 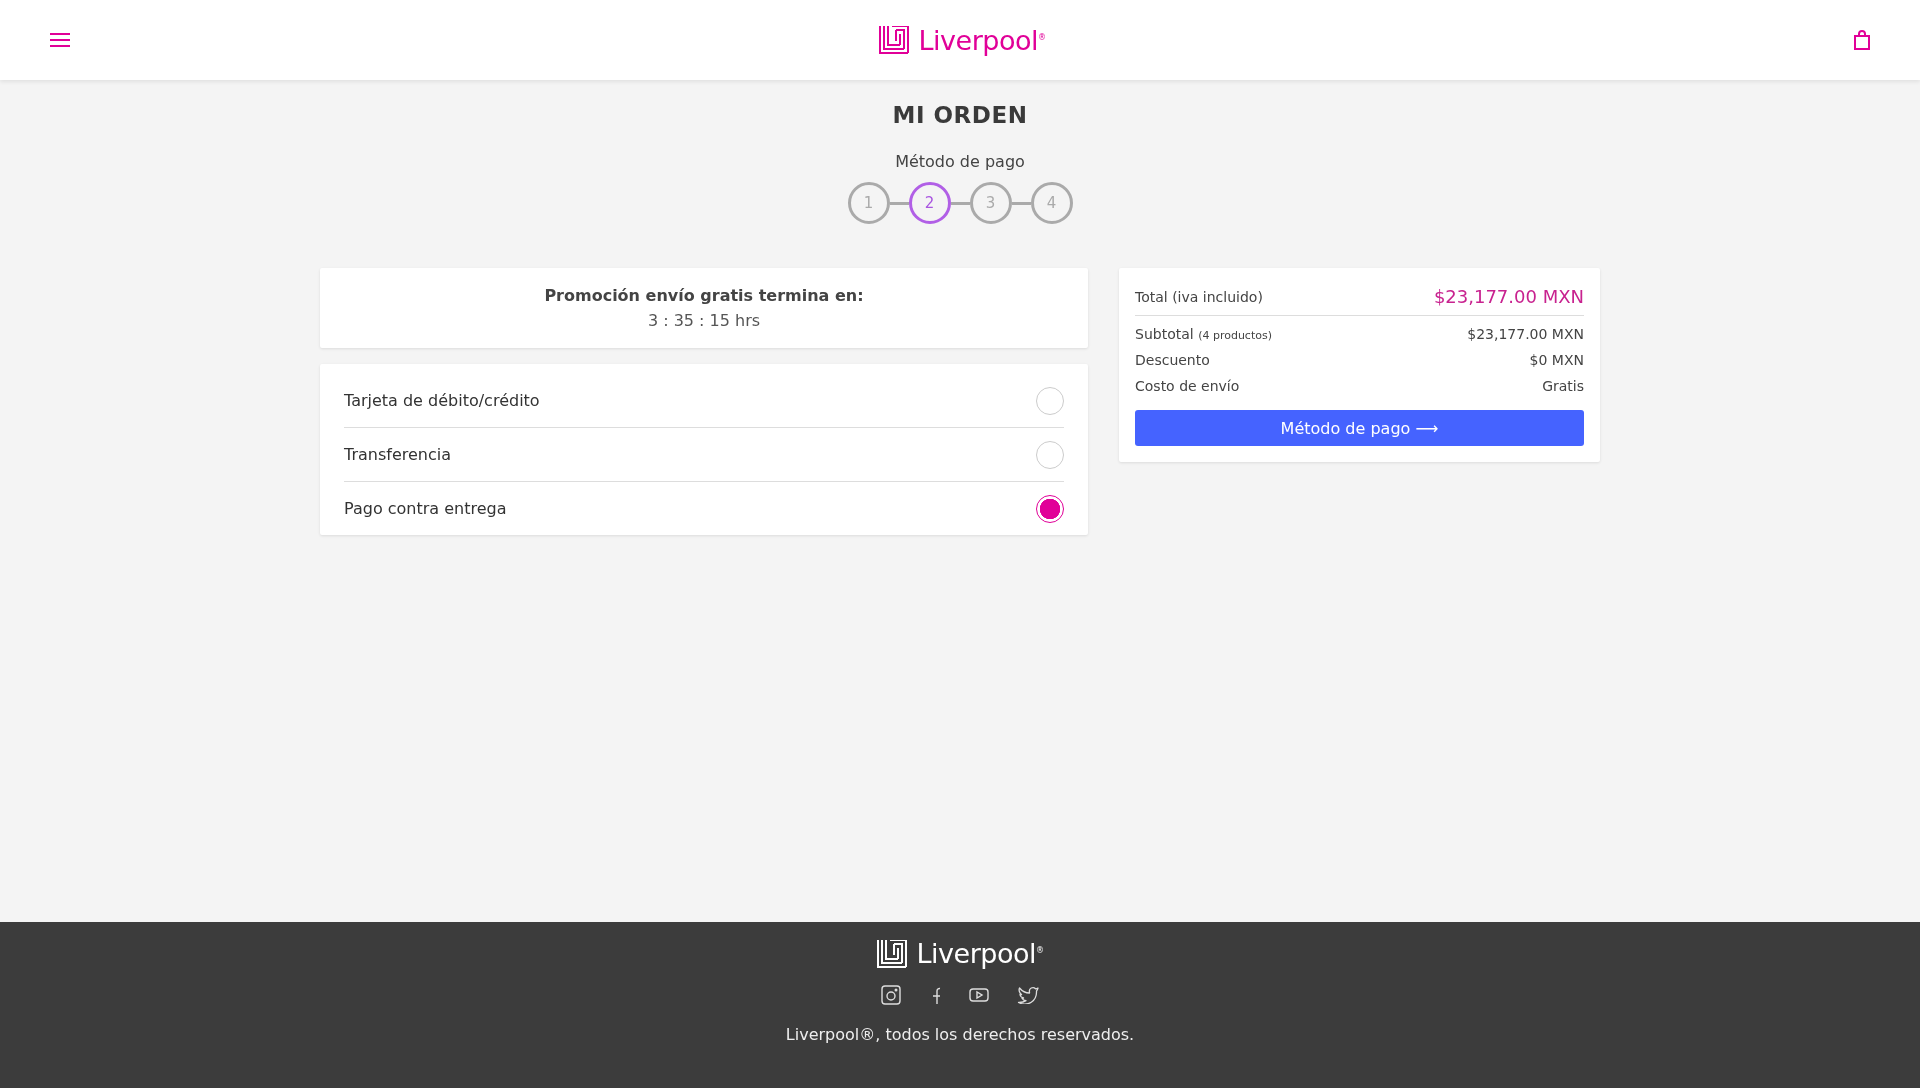 What do you see at coordinates (60, 40) in the screenshot?
I see `menu-icon` at bounding box center [60, 40].